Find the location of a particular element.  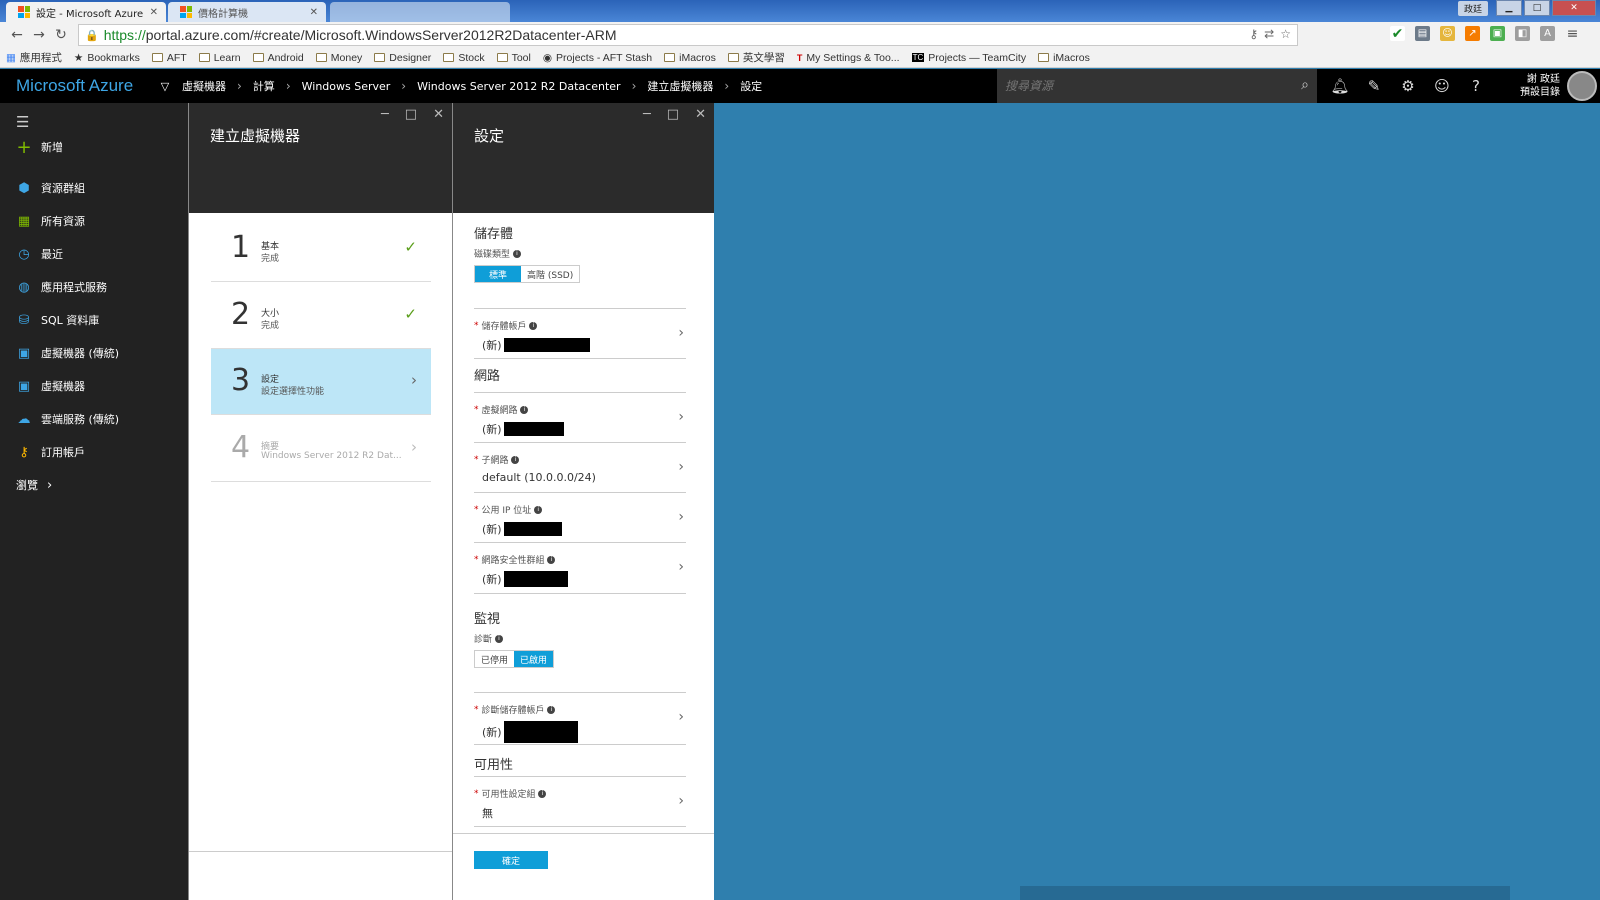

bookmark-folder: Money is located at coordinates (338, 58).